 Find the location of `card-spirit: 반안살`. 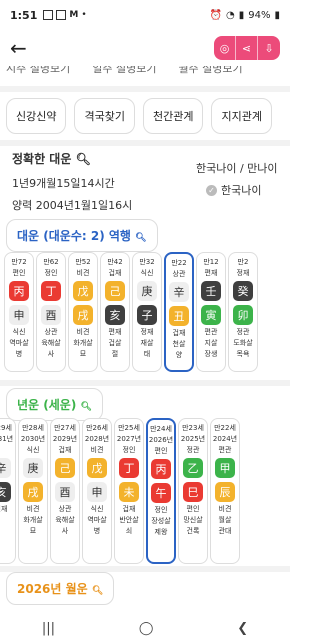

card-spirit: 반안살 is located at coordinates (129, 520).